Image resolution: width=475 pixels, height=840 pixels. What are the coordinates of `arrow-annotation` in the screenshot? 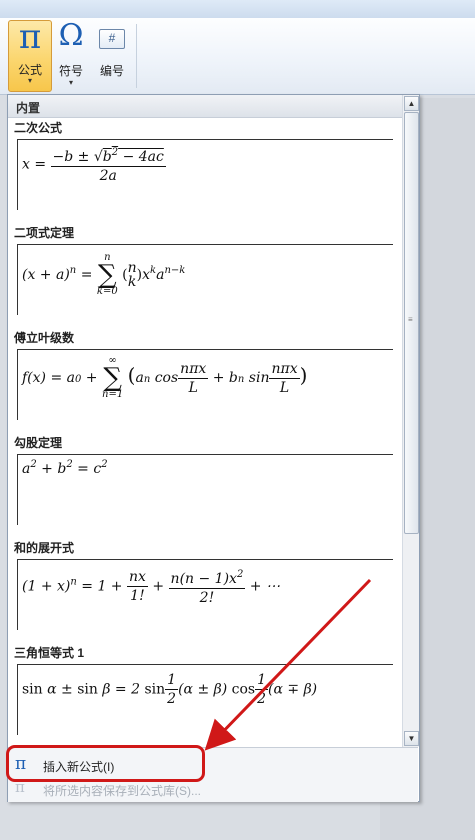 It's located at (288, 664).